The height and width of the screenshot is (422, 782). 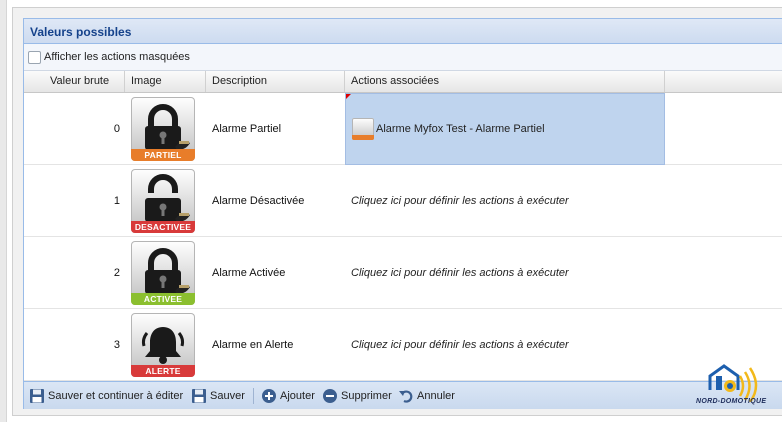 I want to click on description-cell: Alarme Activée, so click(x=275, y=273).